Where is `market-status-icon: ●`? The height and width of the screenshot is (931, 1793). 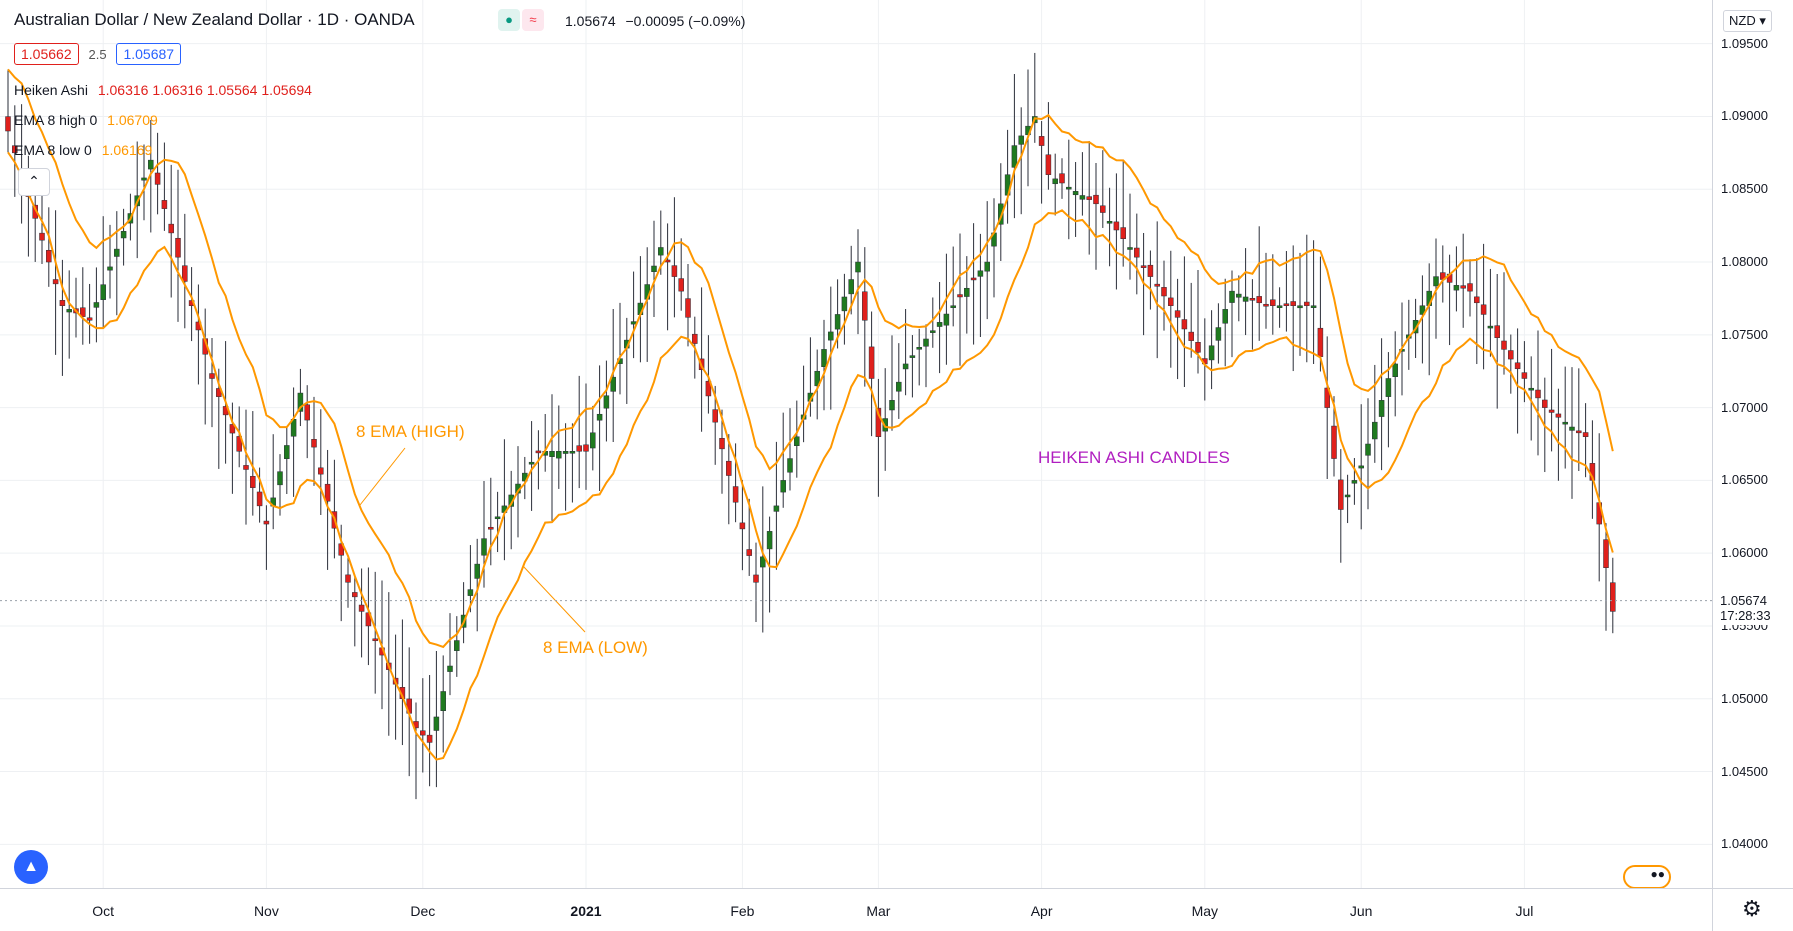 market-status-icon: ● is located at coordinates (509, 20).